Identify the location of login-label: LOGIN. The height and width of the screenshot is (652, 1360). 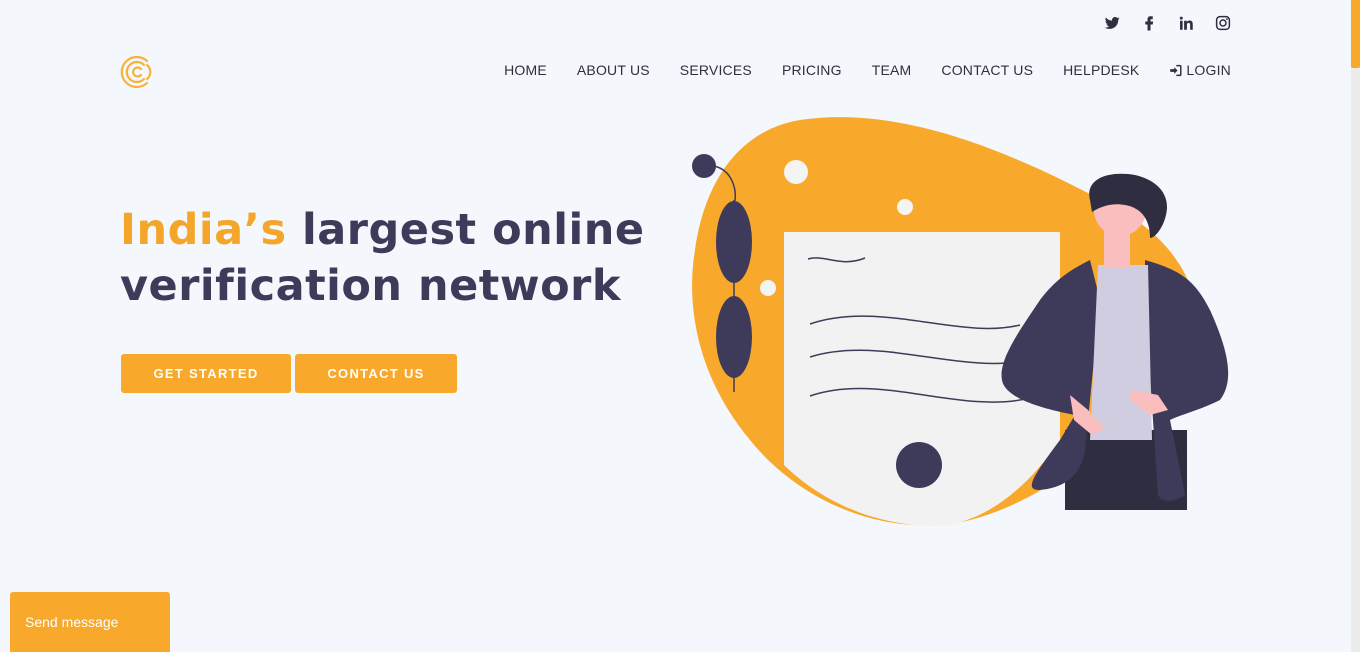
(1208, 70).